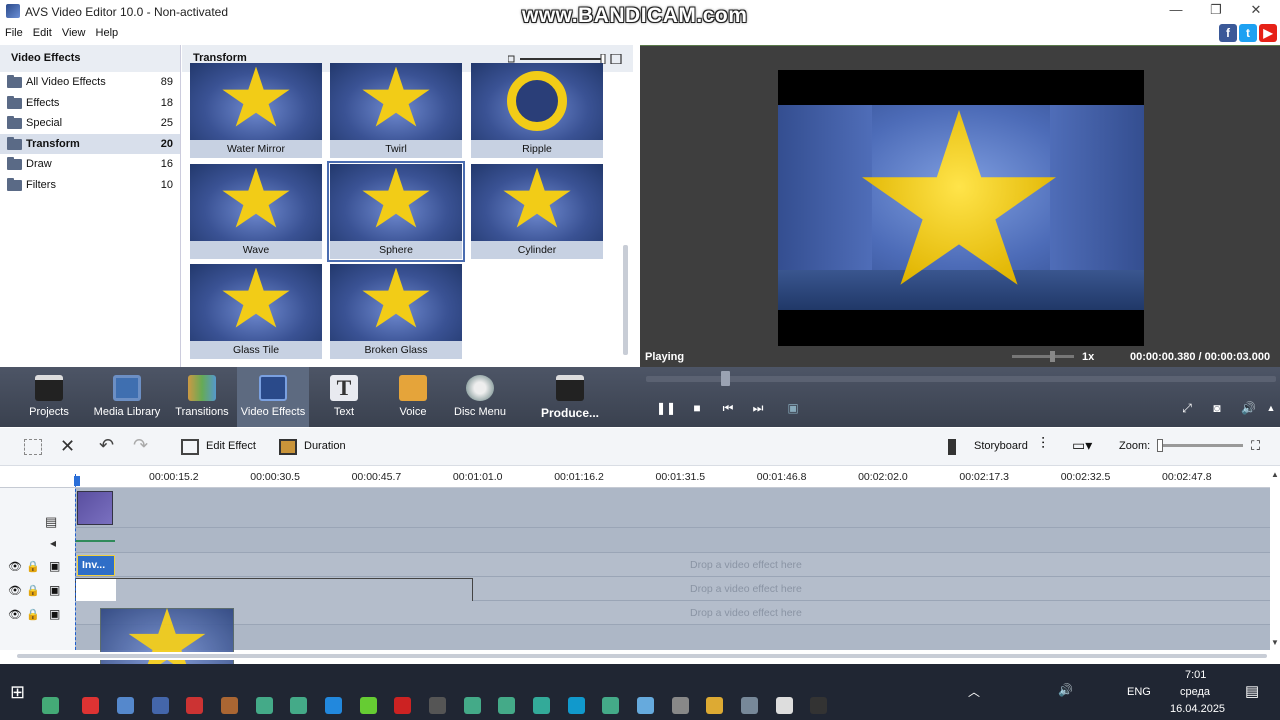 The height and width of the screenshot is (720, 1280). What do you see at coordinates (635, 656) in the screenshot?
I see `timeline-scrollbar` at bounding box center [635, 656].